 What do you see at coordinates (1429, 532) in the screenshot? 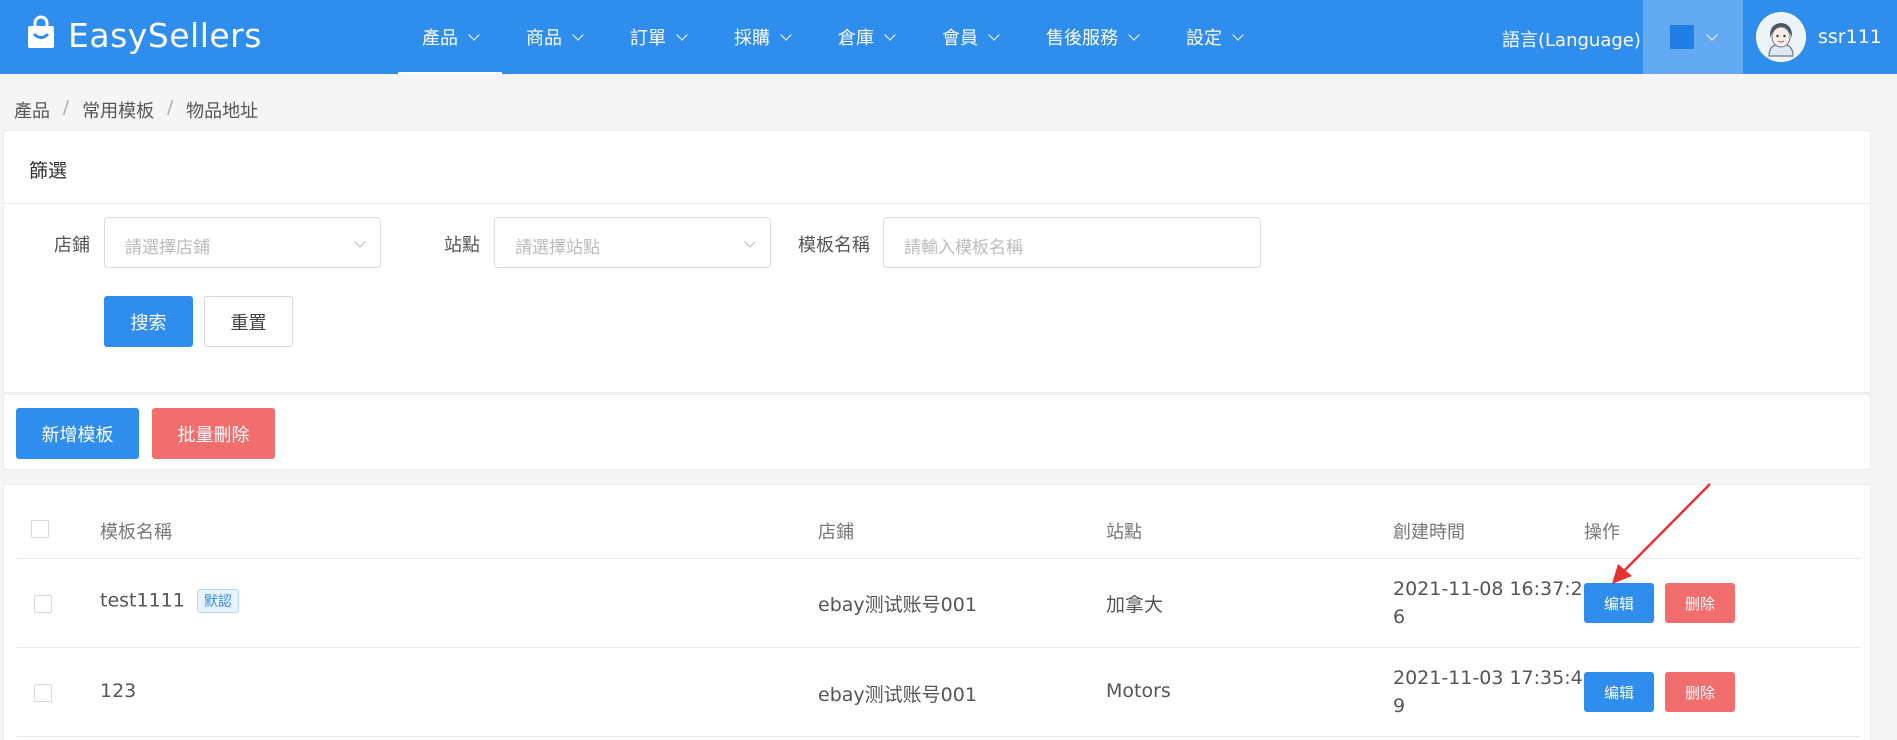
I see `header-created-time: 創建時間` at bounding box center [1429, 532].